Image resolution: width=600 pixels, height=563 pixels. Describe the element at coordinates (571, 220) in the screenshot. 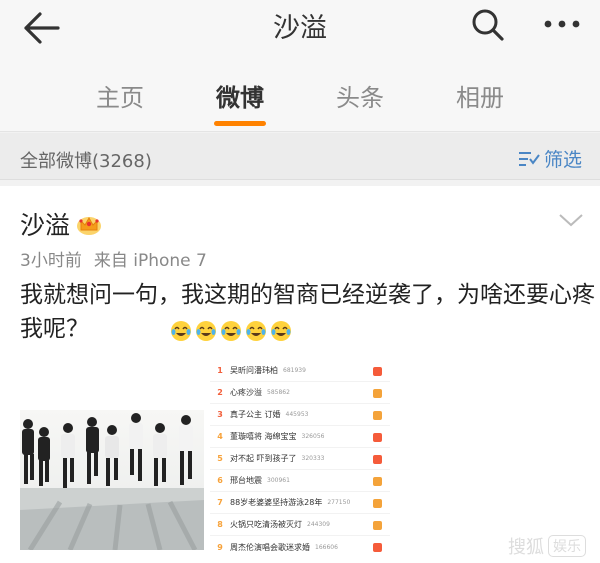

I see `chevron-down-icon` at that location.